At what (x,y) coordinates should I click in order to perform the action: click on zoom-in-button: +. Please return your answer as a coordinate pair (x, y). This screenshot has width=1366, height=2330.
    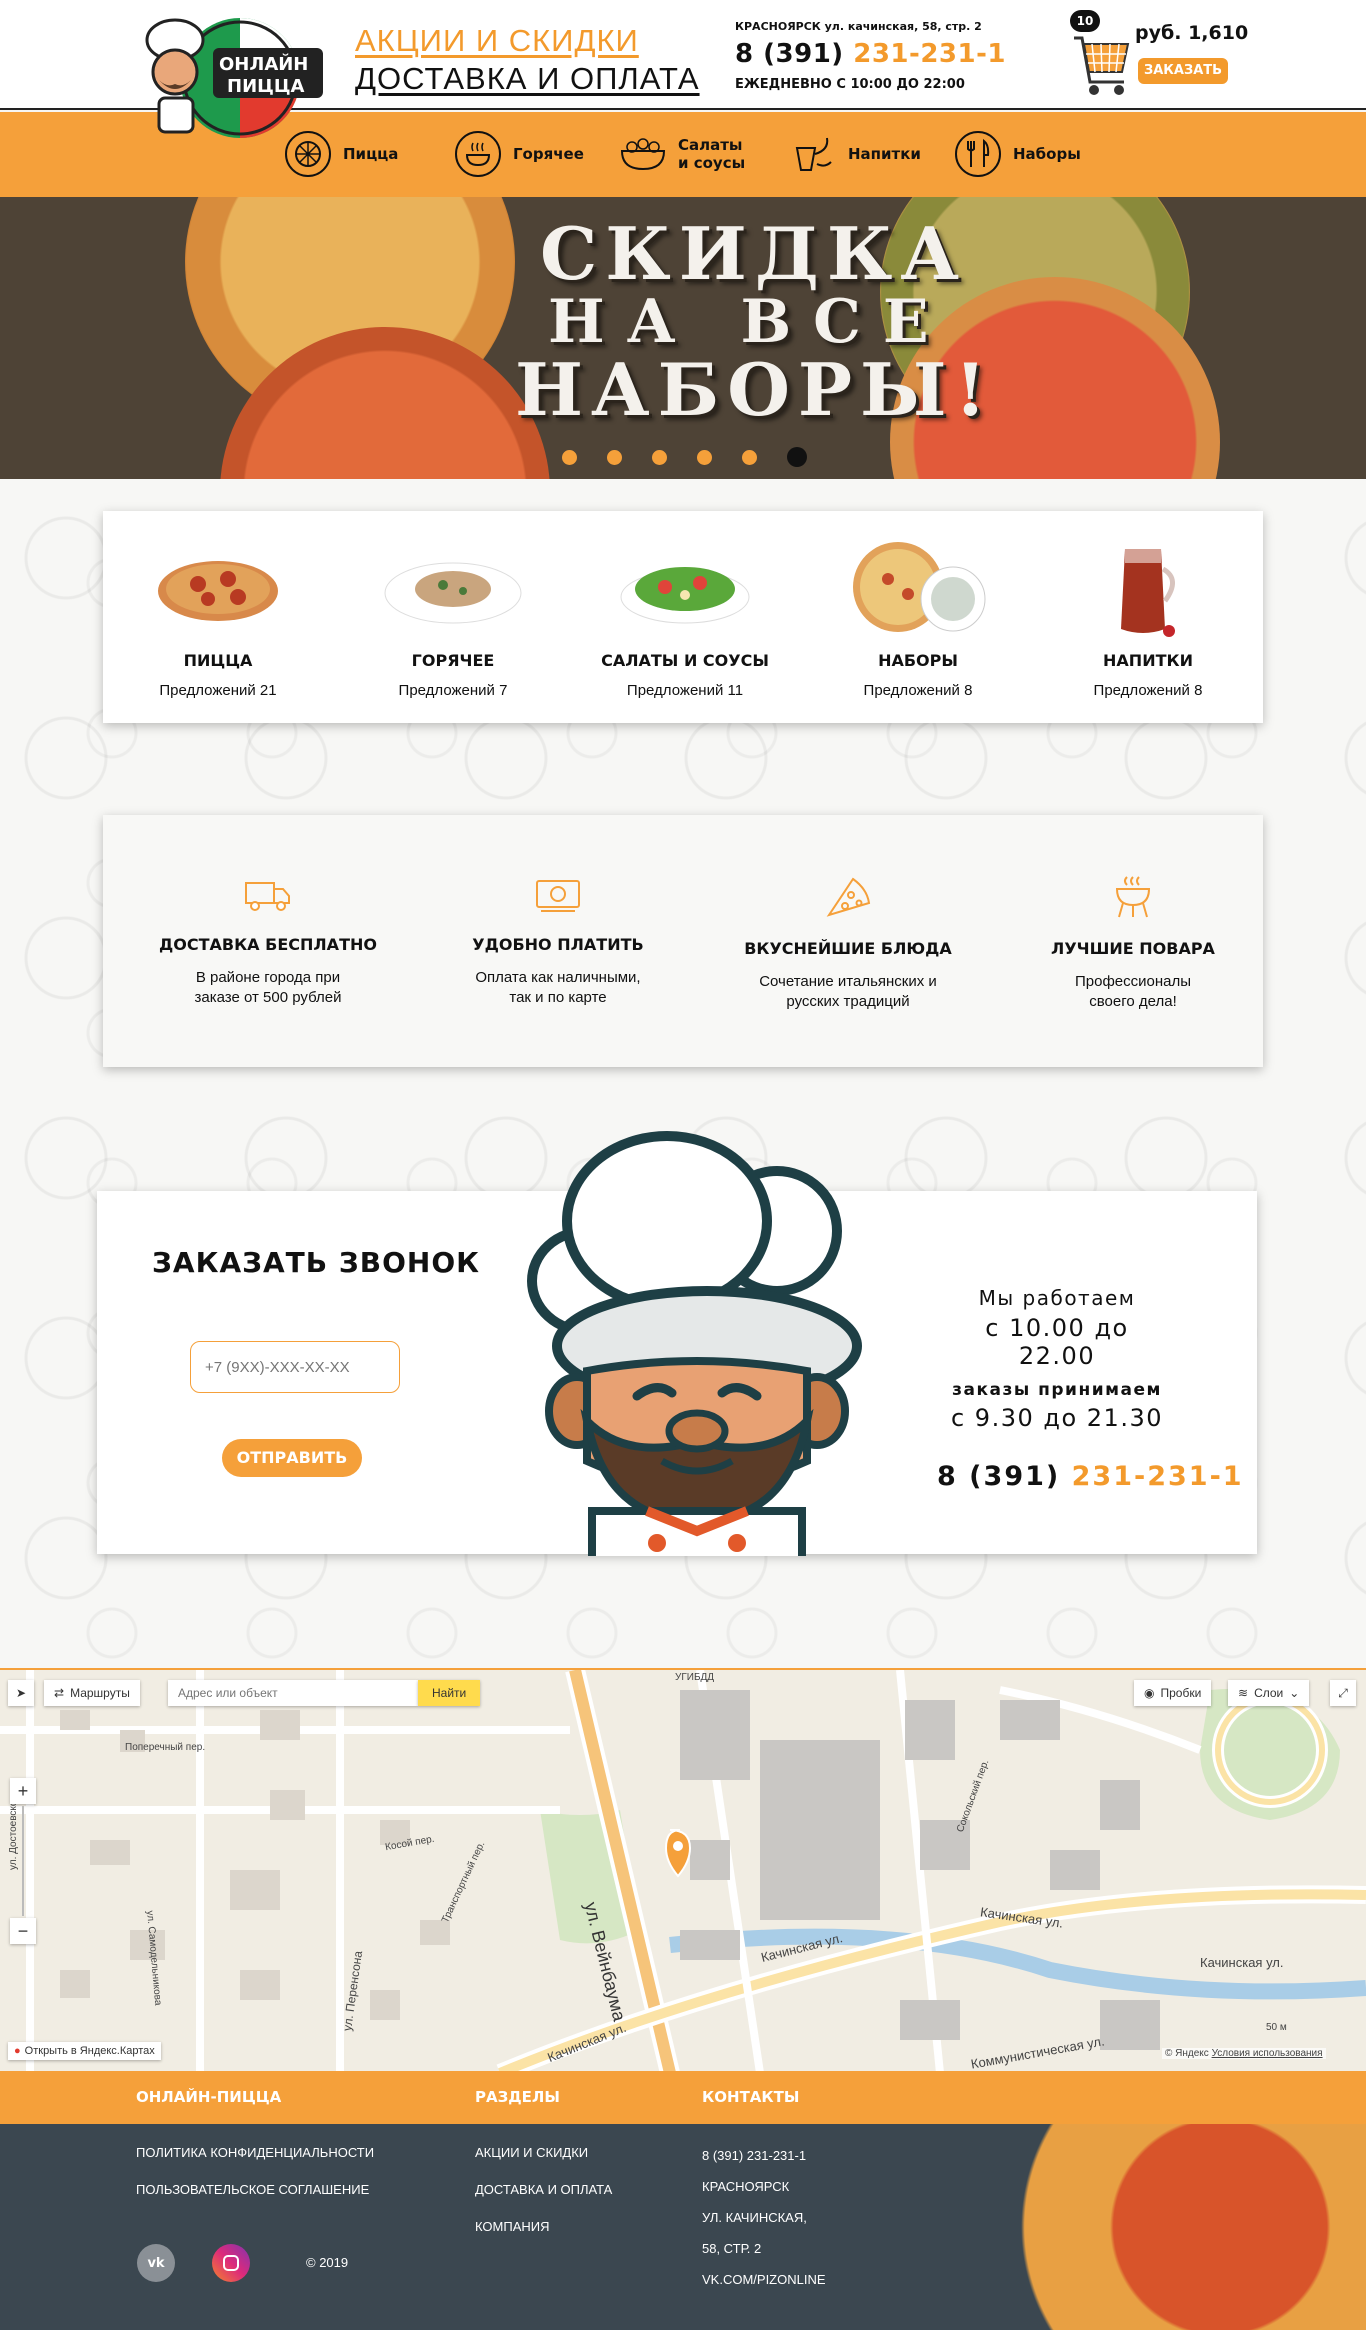
    Looking at the image, I should click on (23, 1791).